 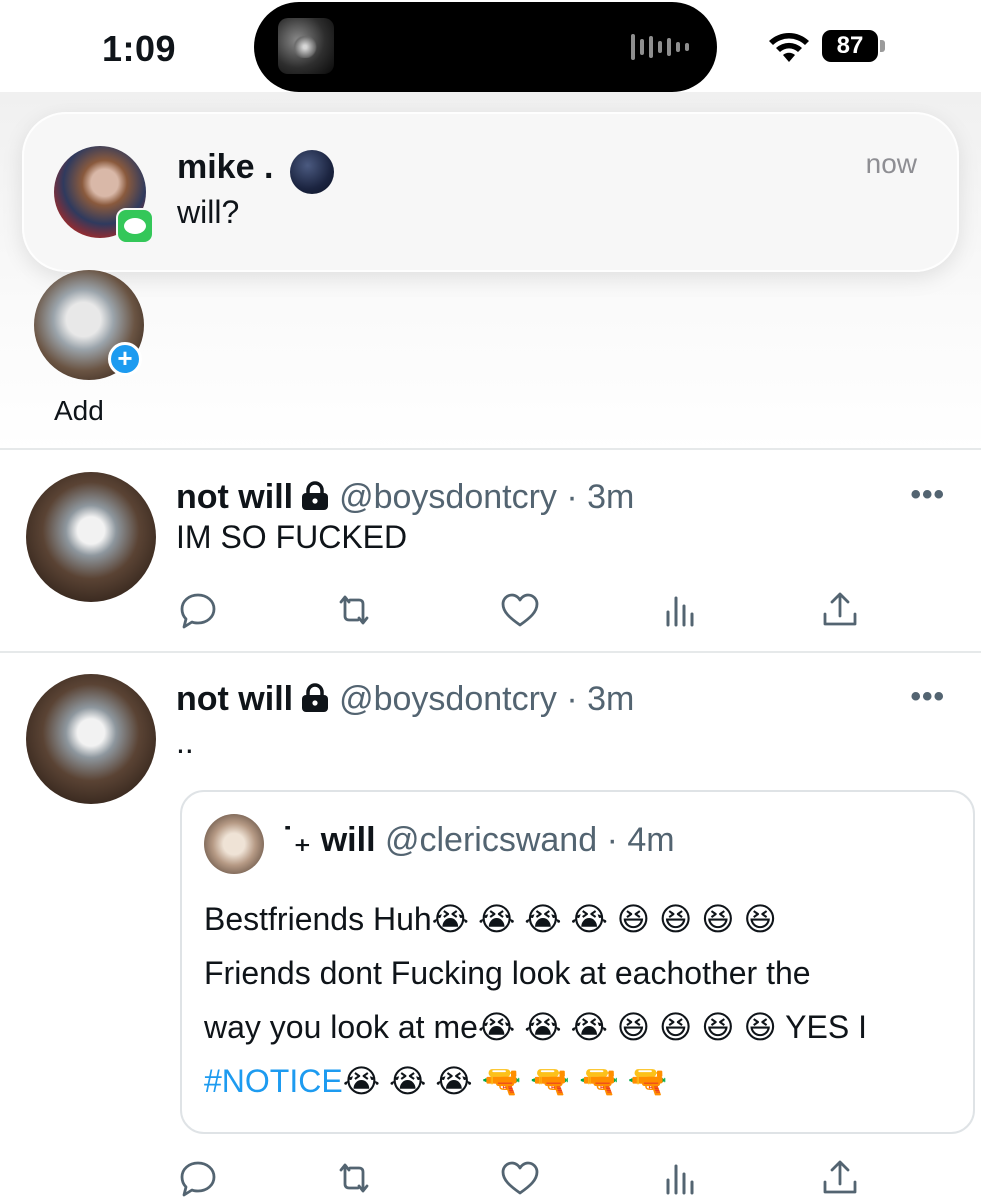 What do you see at coordinates (348, 840) in the screenshot?
I see `quoted-author-name: will` at bounding box center [348, 840].